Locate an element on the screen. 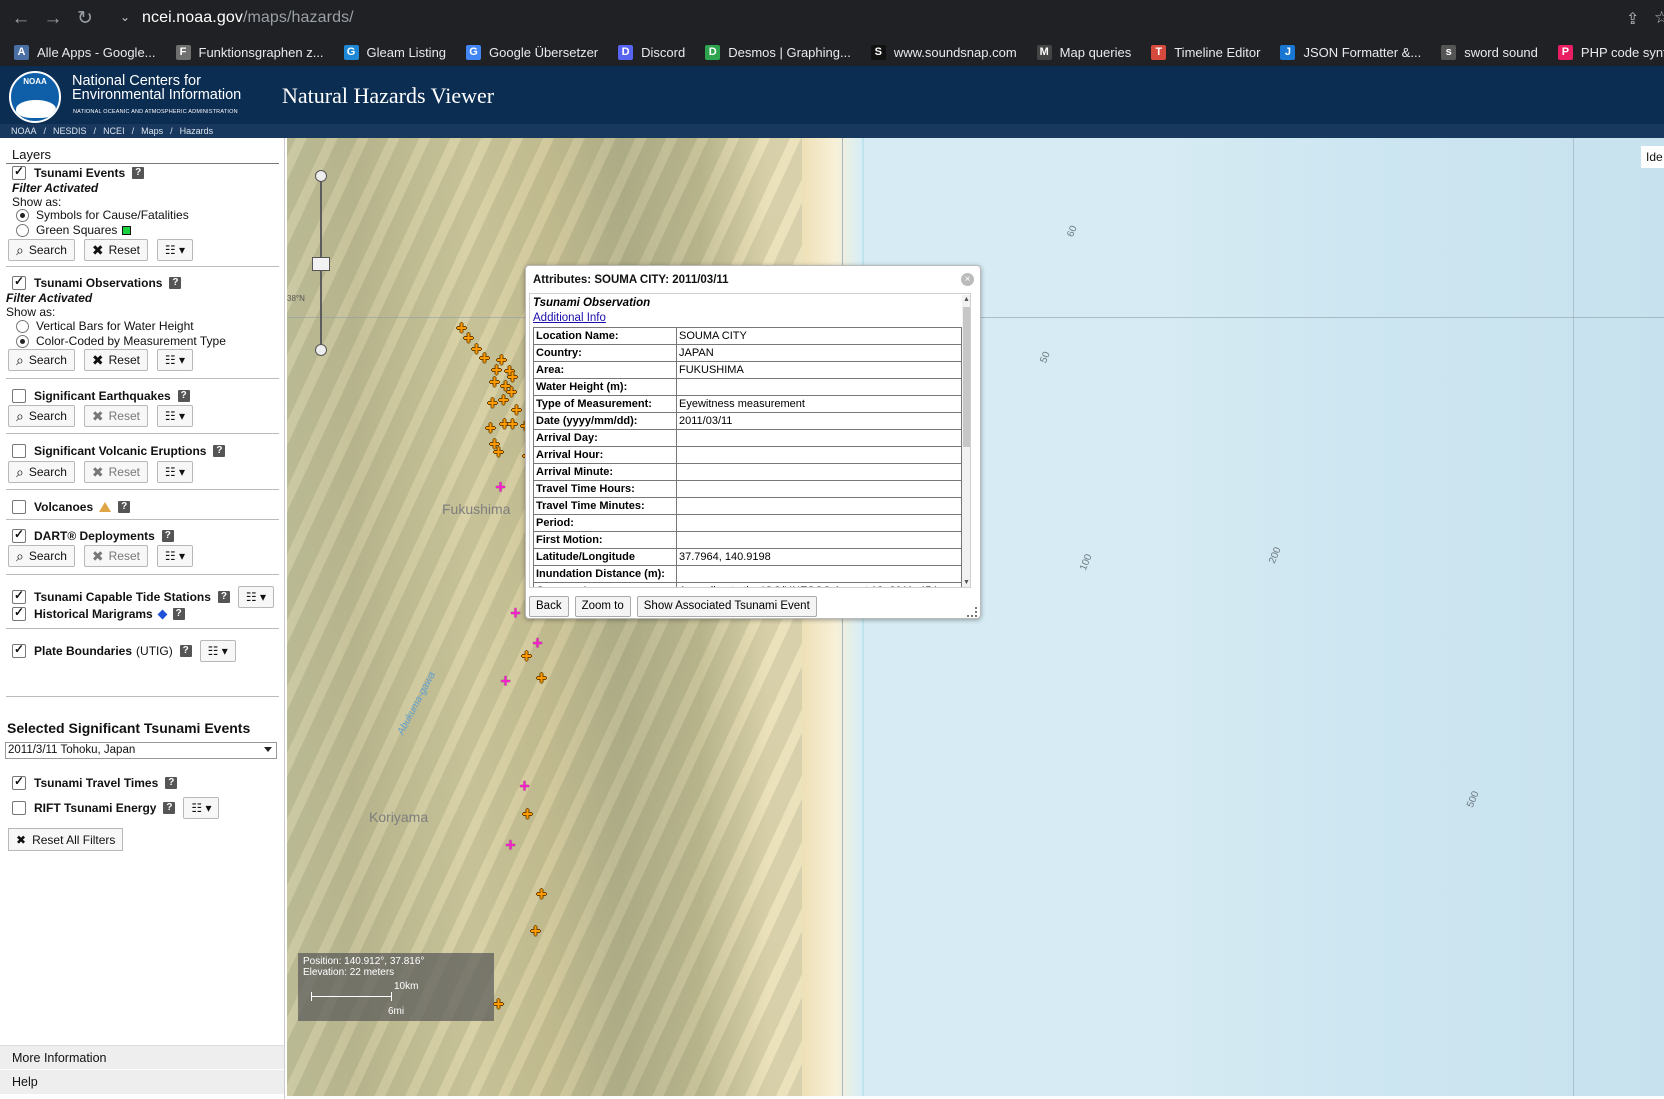 The height and width of the screenshot is (1099, 1664). tsunami-observations-checkbox is located at coordinates (19, 282).